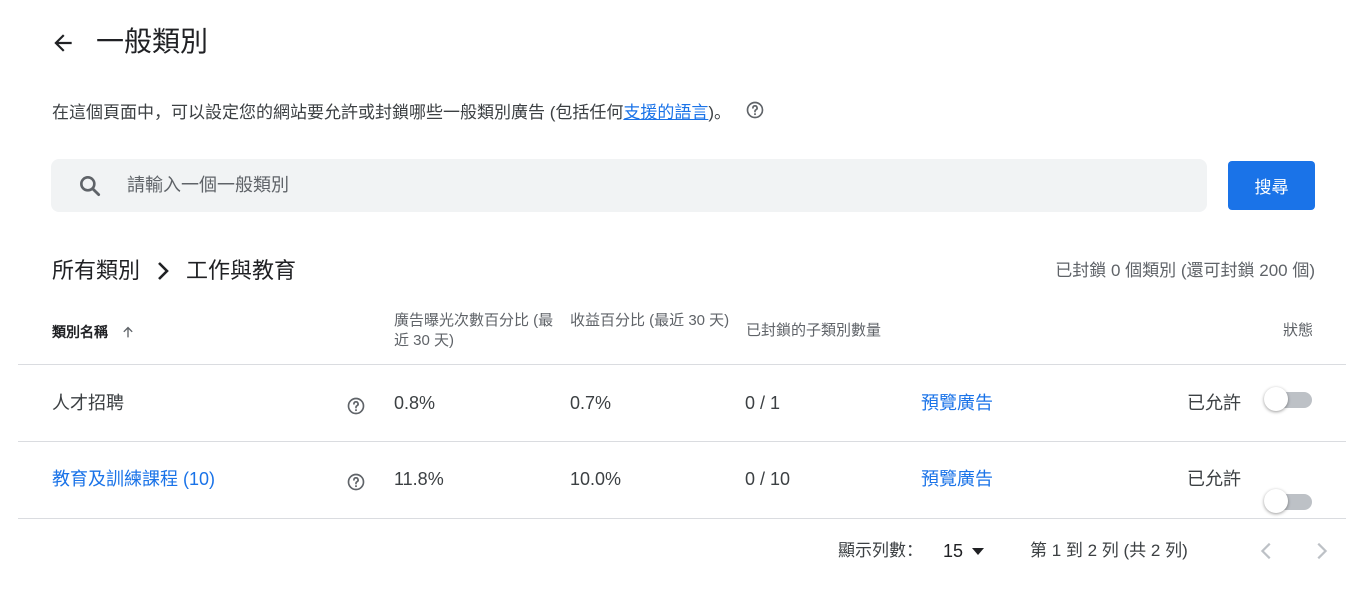  I want to click on breadcrumb-root: 所有類別, so click(96, 271).